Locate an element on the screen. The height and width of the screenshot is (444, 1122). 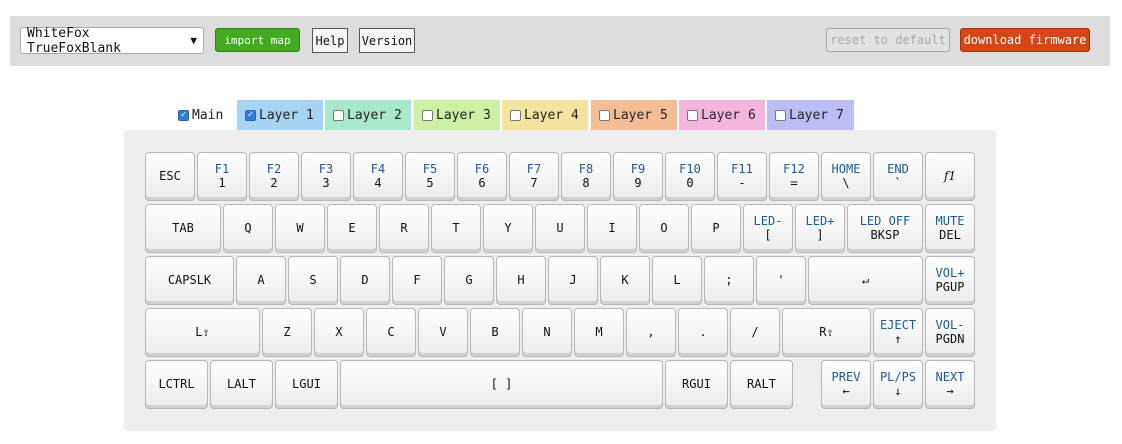
key: Z is located at coordinates (287, 332).